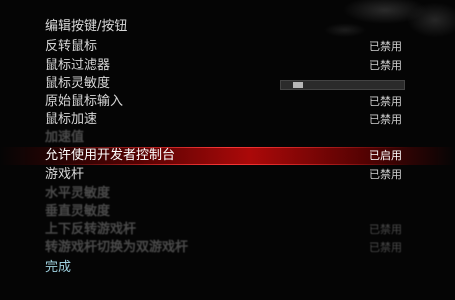 The height and width of the screenshot is (300, 455). Describe the element at coordinates (71, 46) in the screenshot. I see `menu-item-label: 反转鼠标` at that location.